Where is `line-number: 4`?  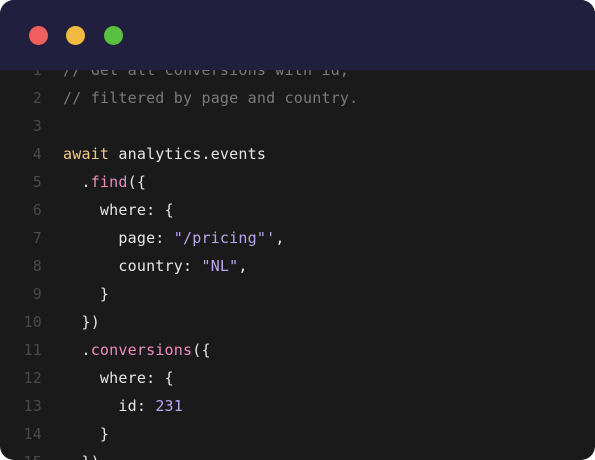
line-number: 4 is located at coordinates (37, 154).